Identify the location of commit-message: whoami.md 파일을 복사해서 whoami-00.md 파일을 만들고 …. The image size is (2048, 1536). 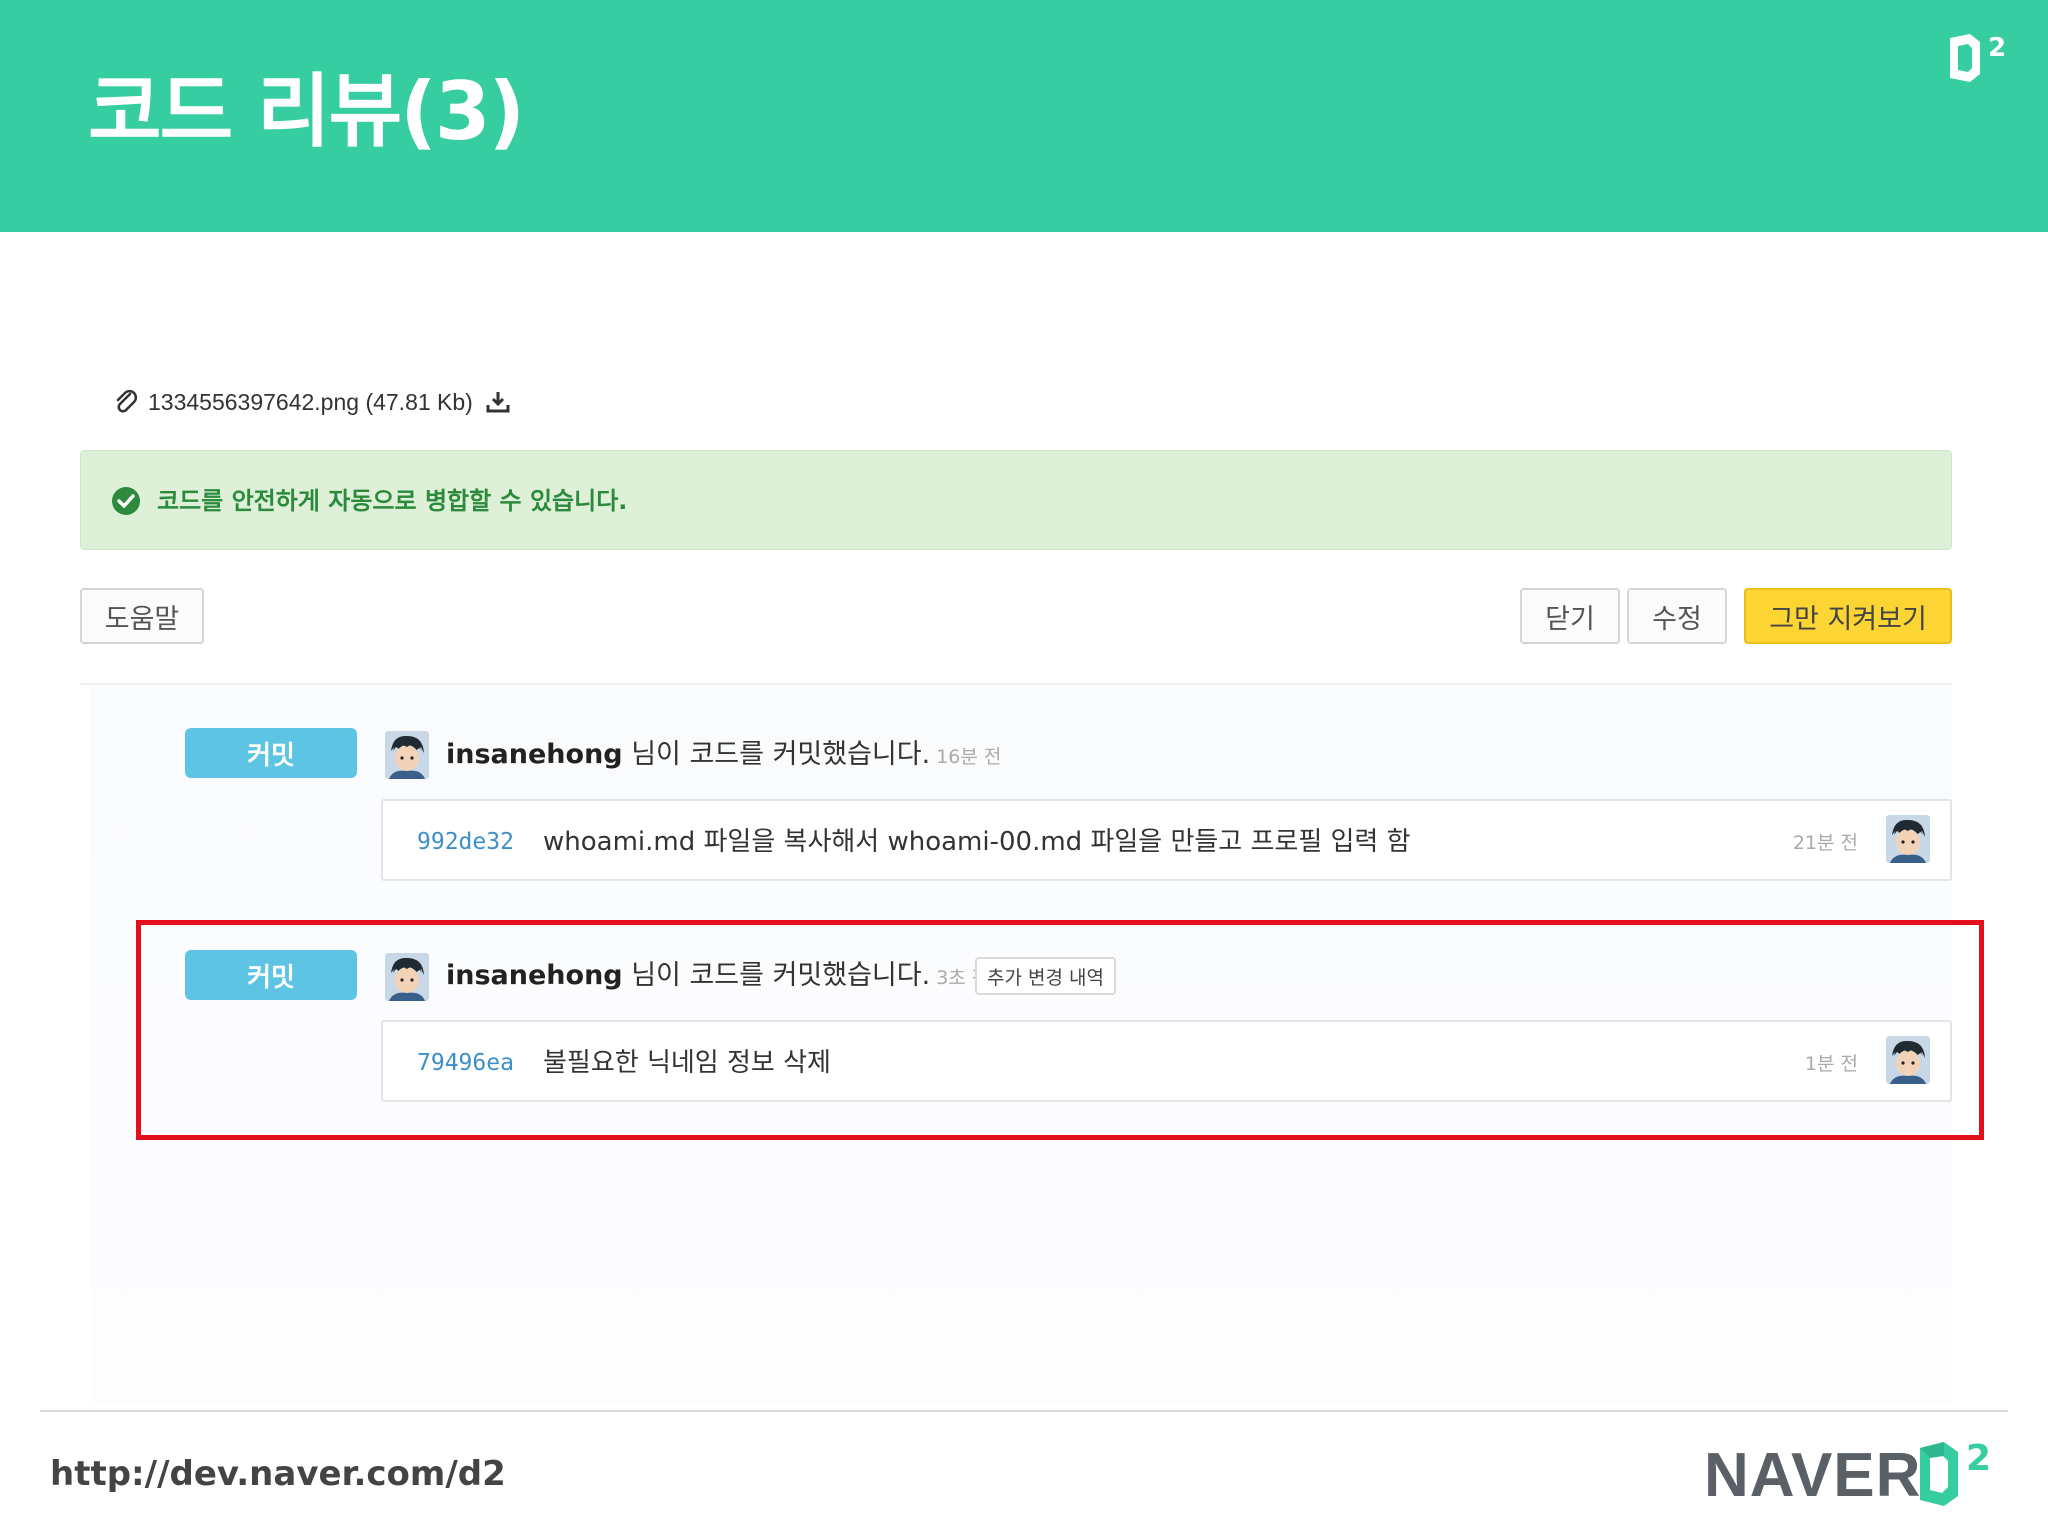
(977, 842).